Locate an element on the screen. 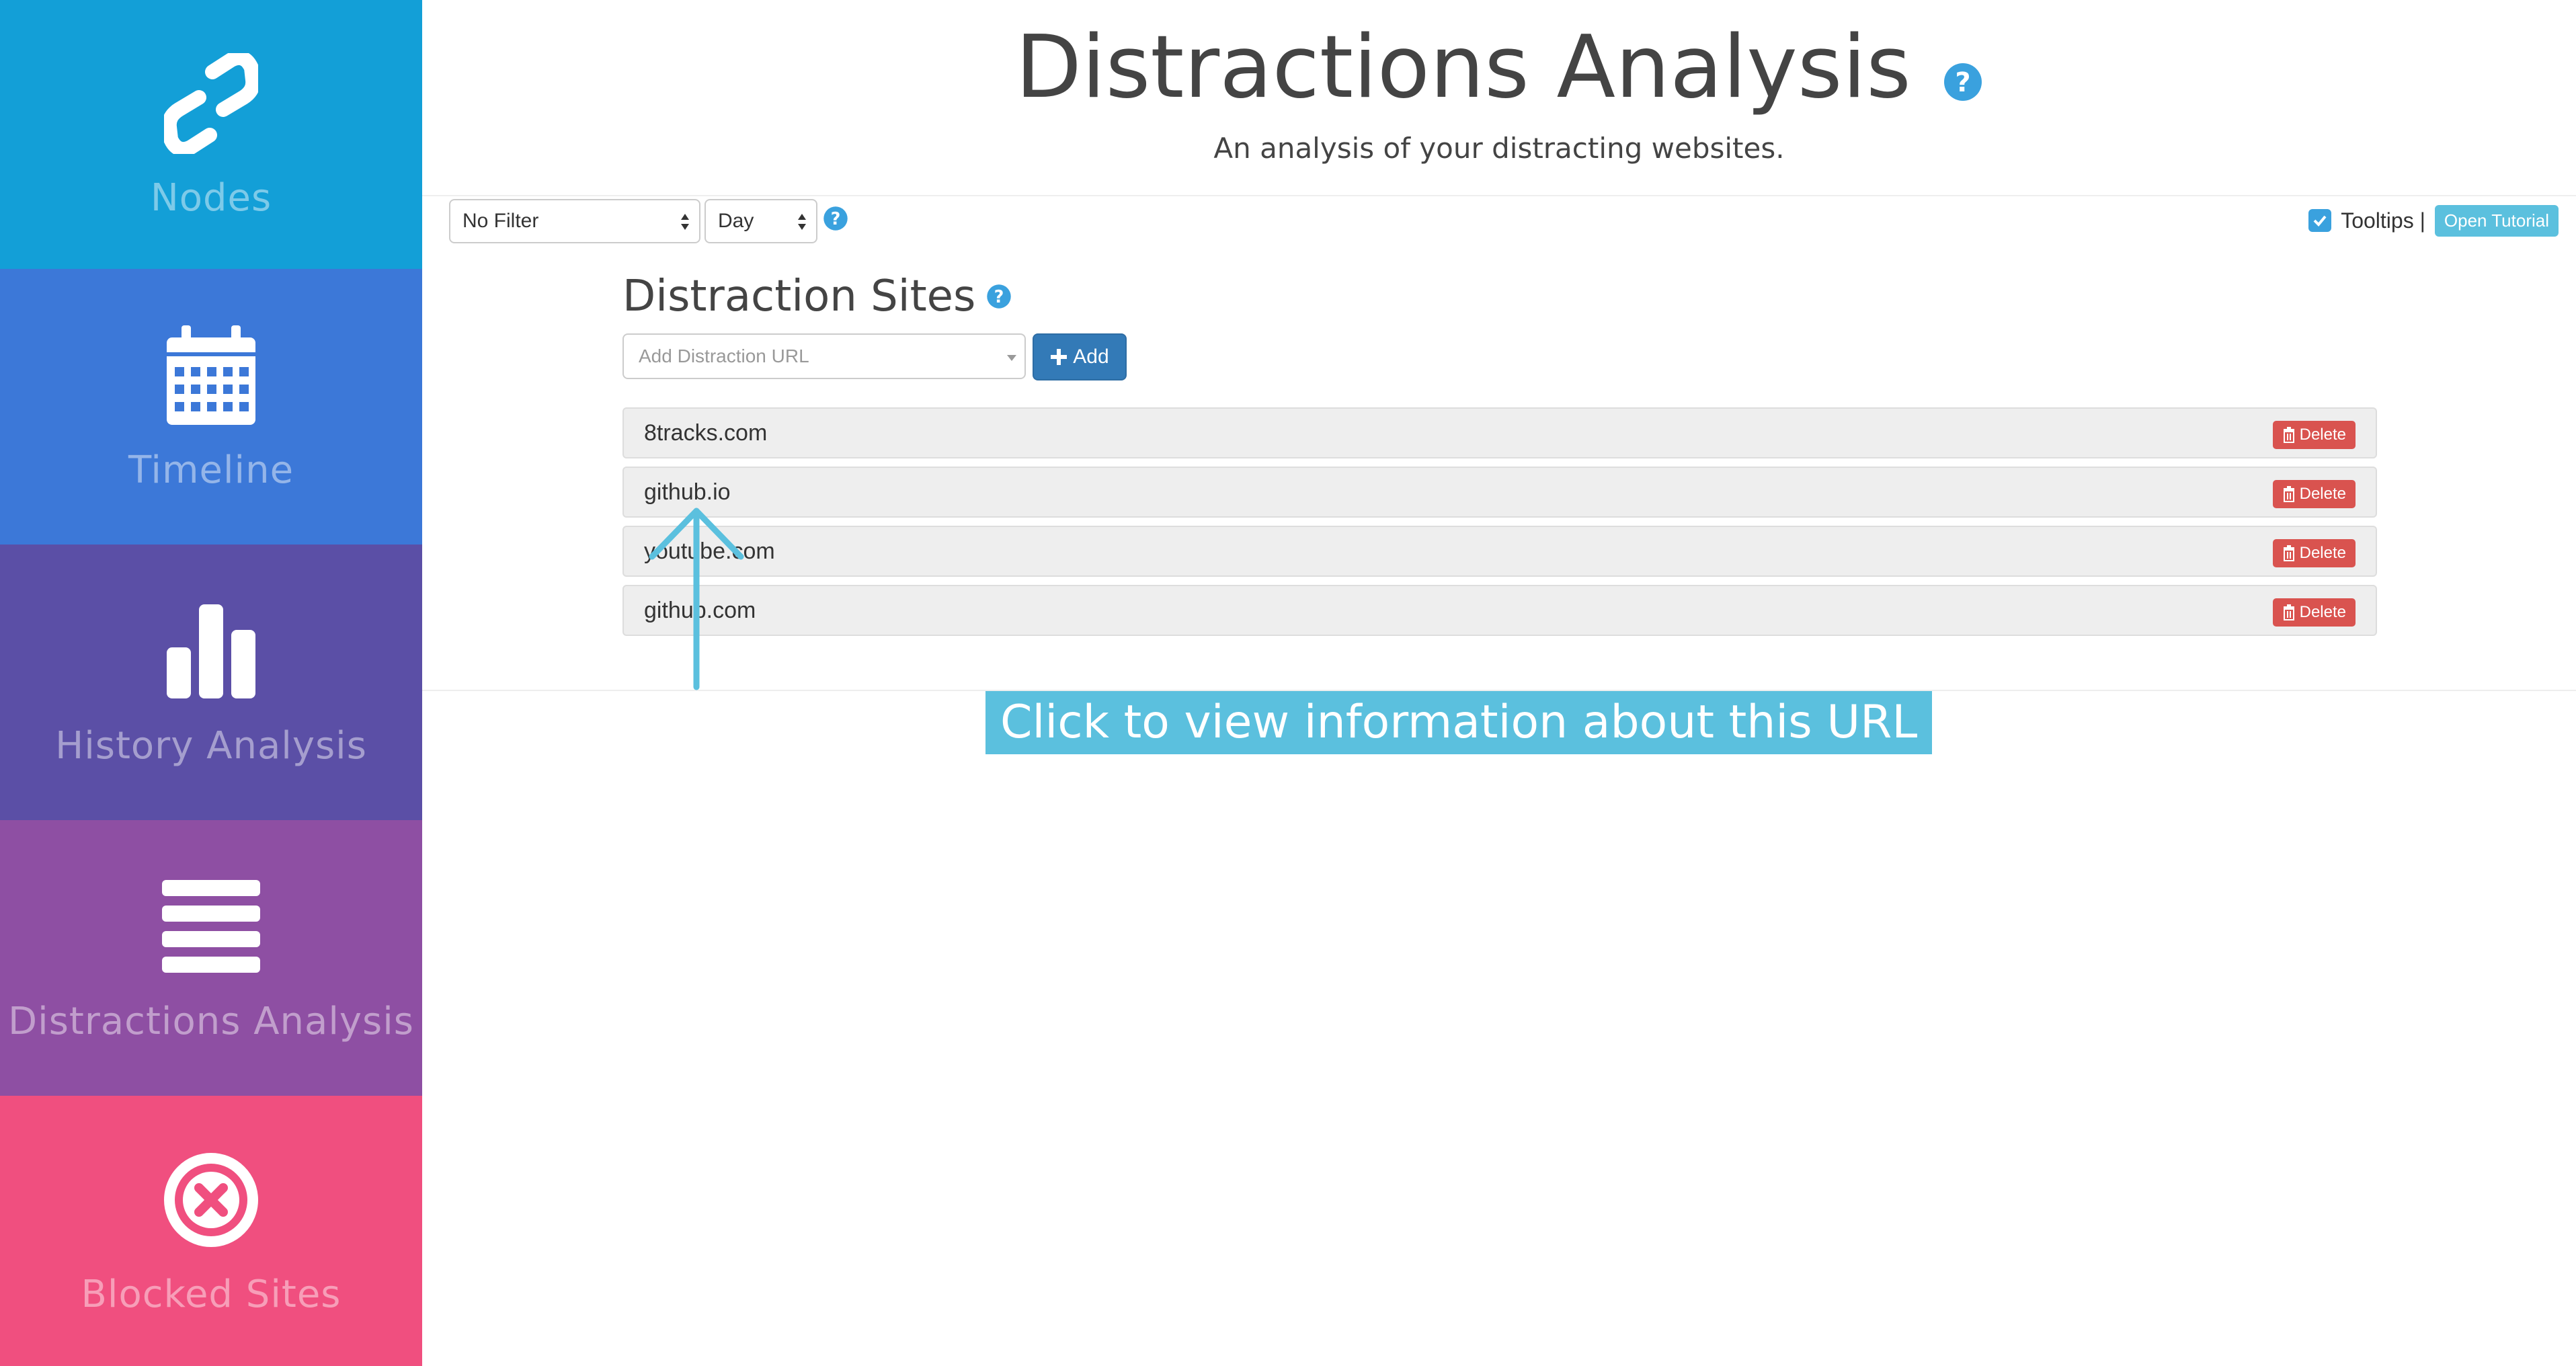 The height and width of the screenshot is (1366, 2576). tooltips-label: Tooltips | is located at coordinates (2383, 220).